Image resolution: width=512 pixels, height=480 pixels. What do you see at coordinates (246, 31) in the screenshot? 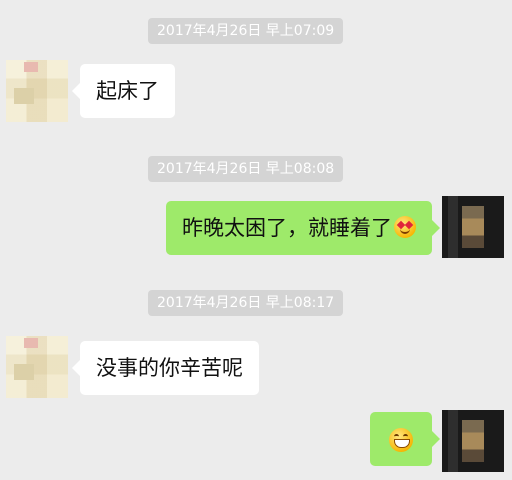
I see `timestamp: 2017年4月26日 早上07:09` at bounding box center [246, 31].